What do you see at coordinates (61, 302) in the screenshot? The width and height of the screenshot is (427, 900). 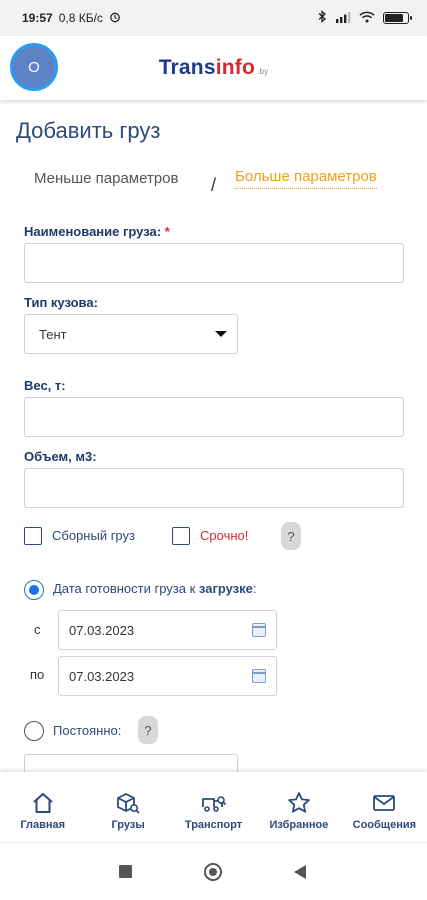 I see `body-type-label: Тип кузова:` at bounding box center [61, 302].